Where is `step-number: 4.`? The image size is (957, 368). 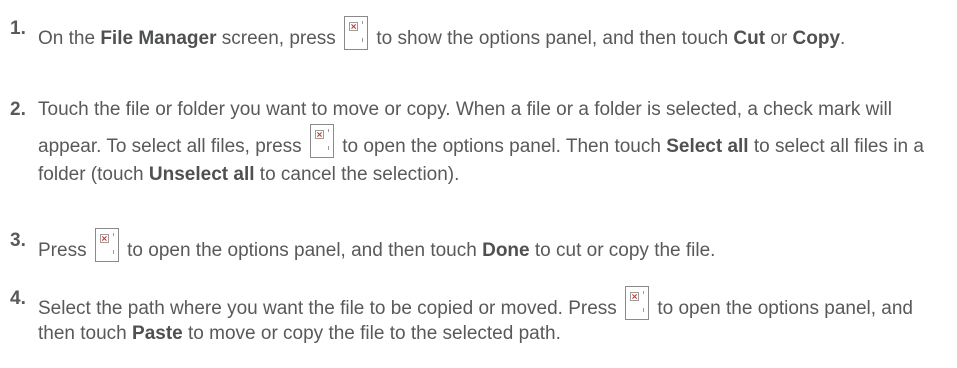 step-number: 4. is located at coordinates (18, 298).